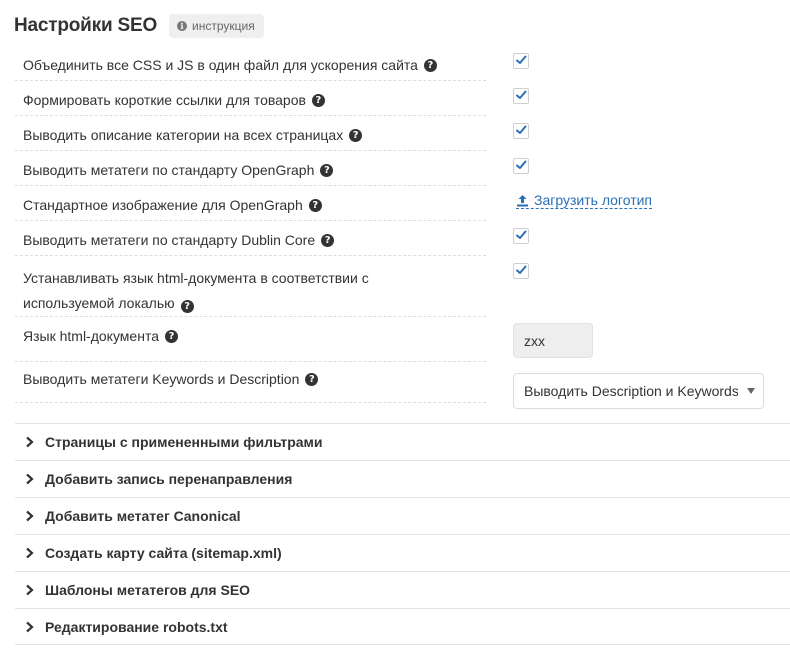 This screenshot has width=790, height=653. Describe the element at coordinates (169, 170) in the screenshot. I see `setting-label: Выводить метатеги по стандарту OpenGraph` at that location.